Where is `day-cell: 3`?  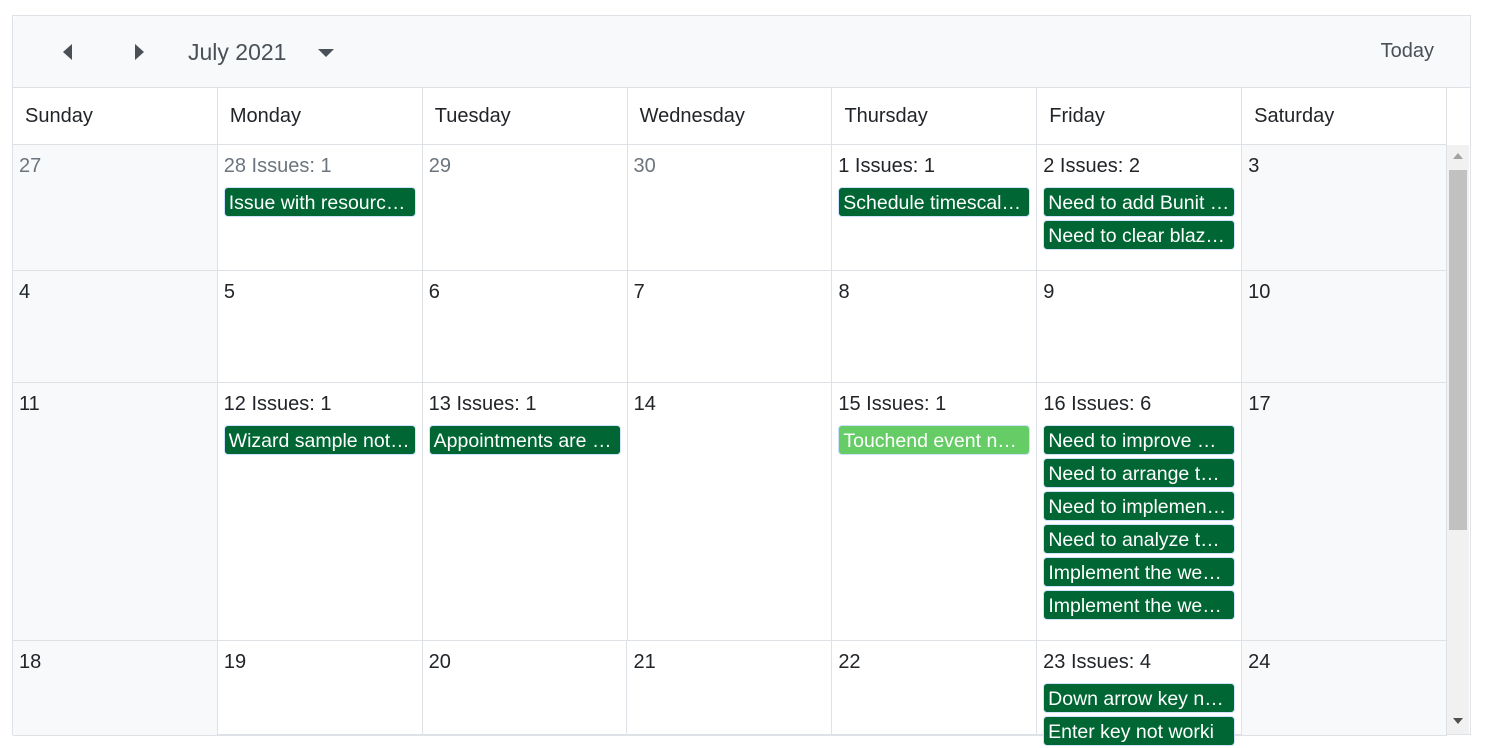
day-cell: 3 is located at coordinates (1344, 207).